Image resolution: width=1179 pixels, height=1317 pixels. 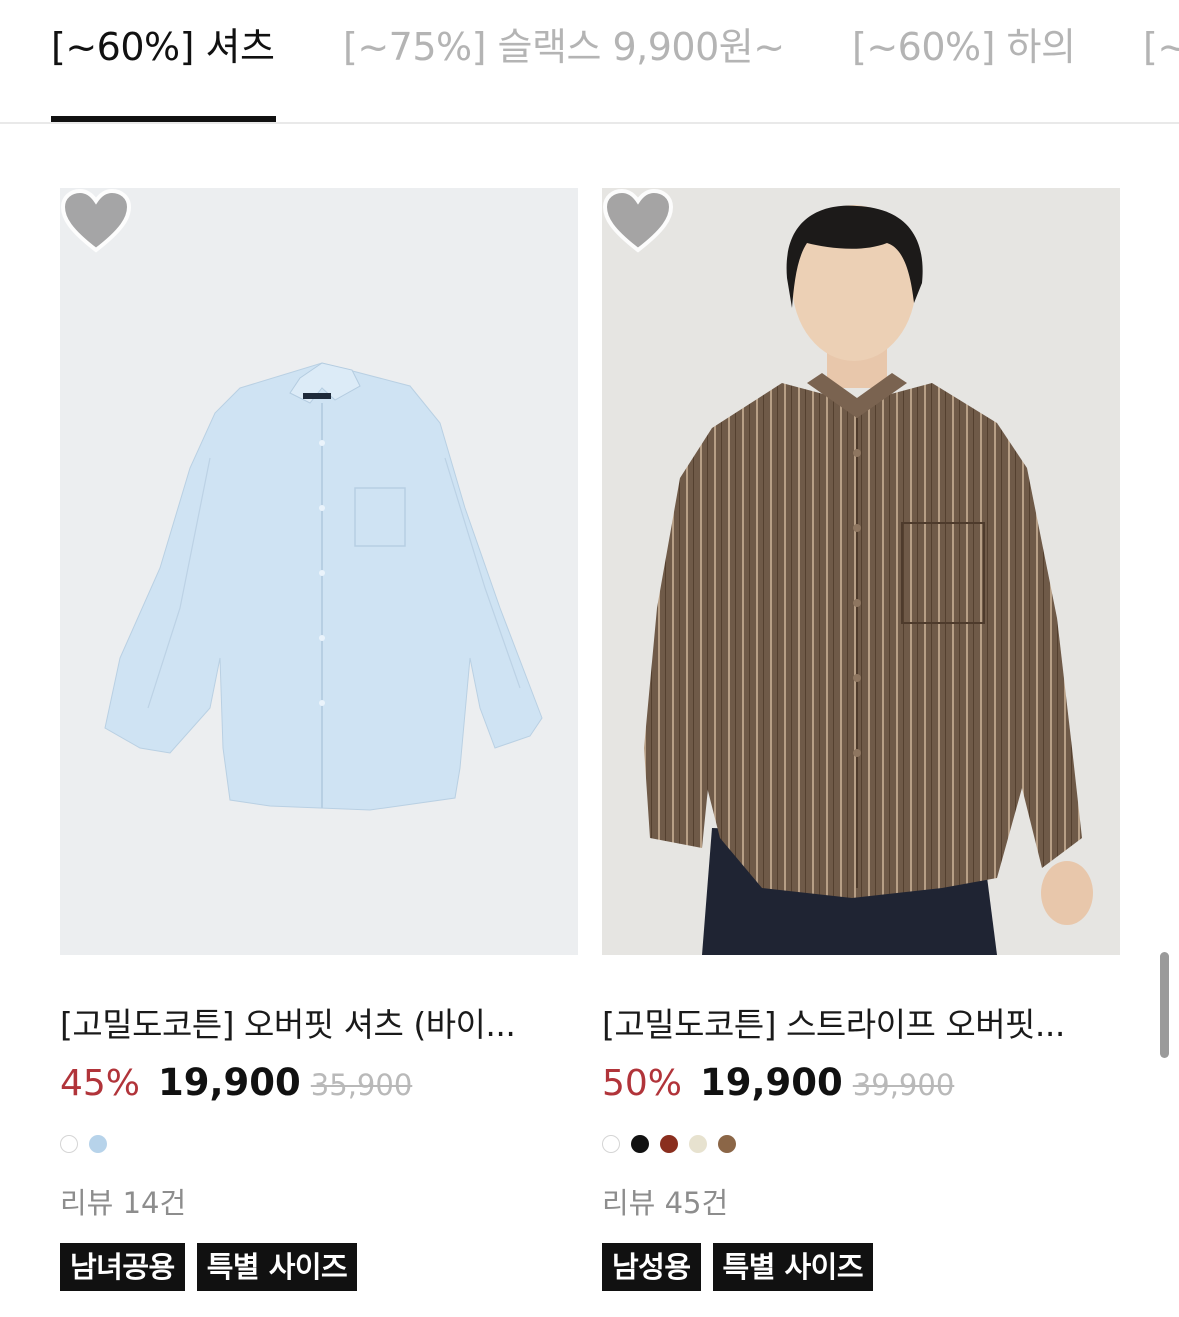 What do you see at coordinates (100, 1083) in the screenshot?
I see `discount-rate: 45%` at bounding box center [100, 1083].